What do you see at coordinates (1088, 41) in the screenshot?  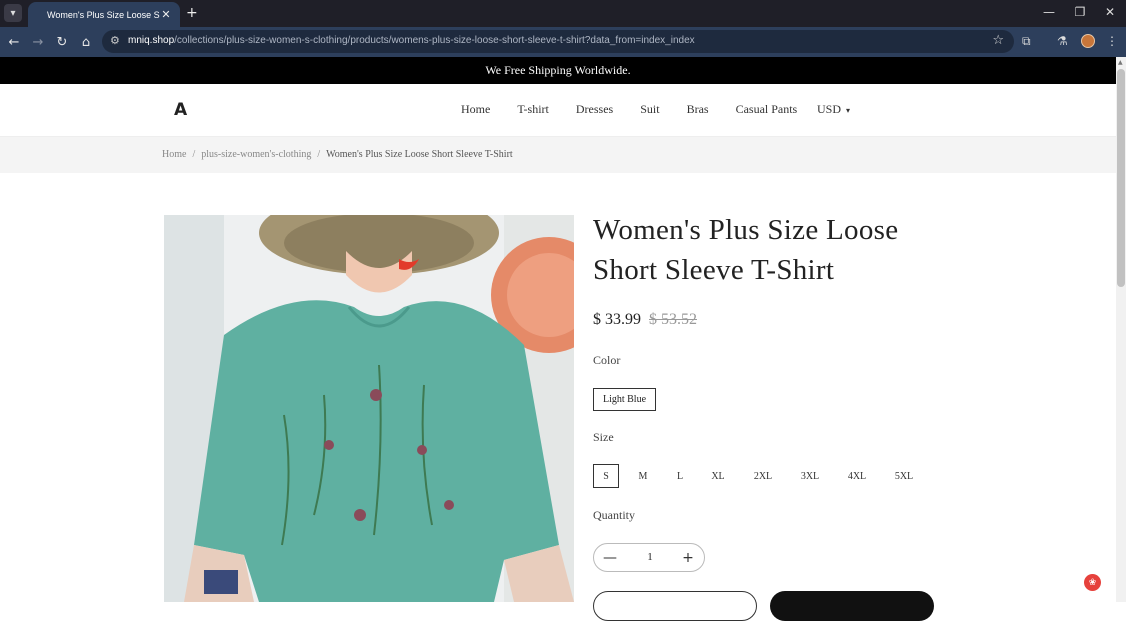 I see `profile-avatar` at bounding box center [1088, 41].